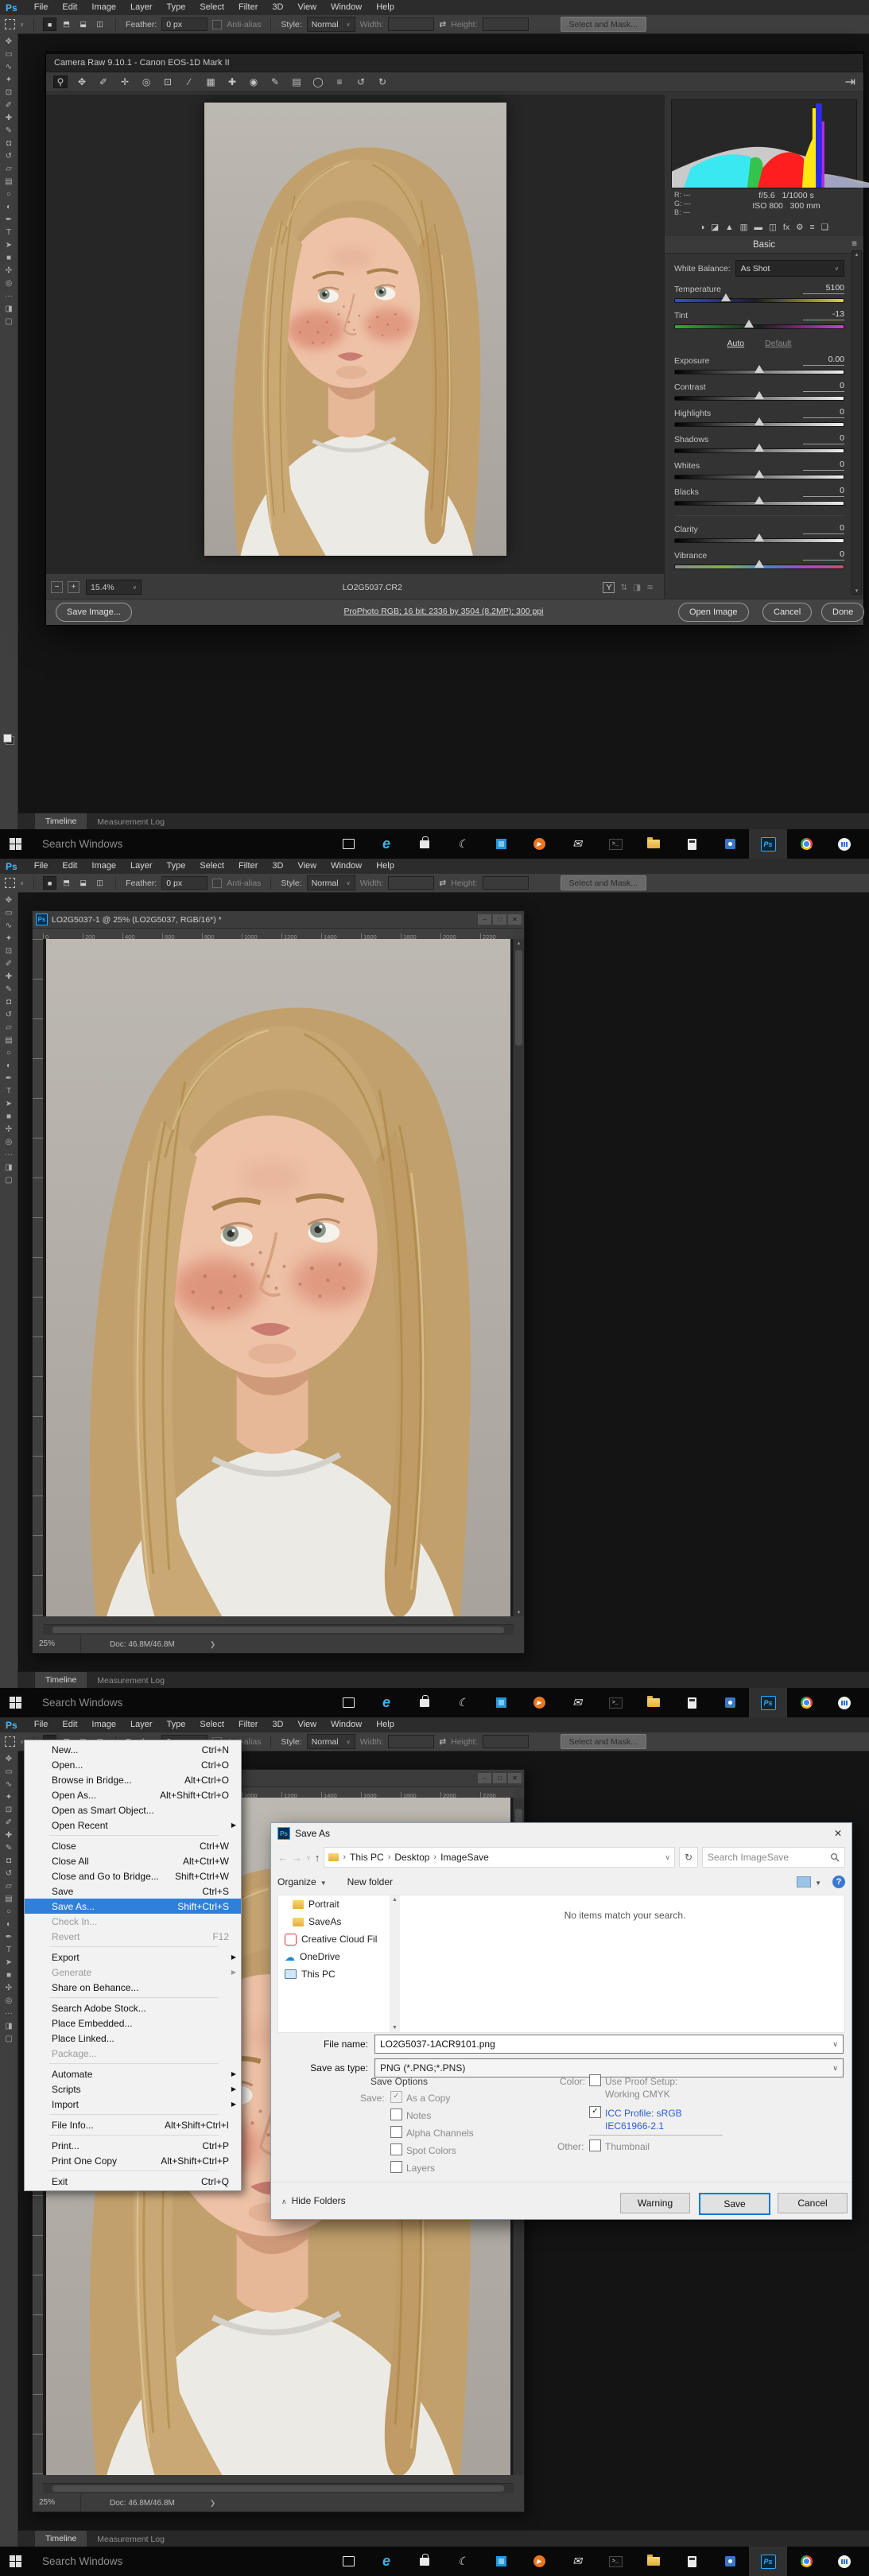 Image resolution: width=869 pixels, height=2576 pixels. Describe the element at coordinates (713, 612) in the screenshot. I see `open-image-button: Open Image` at that location.